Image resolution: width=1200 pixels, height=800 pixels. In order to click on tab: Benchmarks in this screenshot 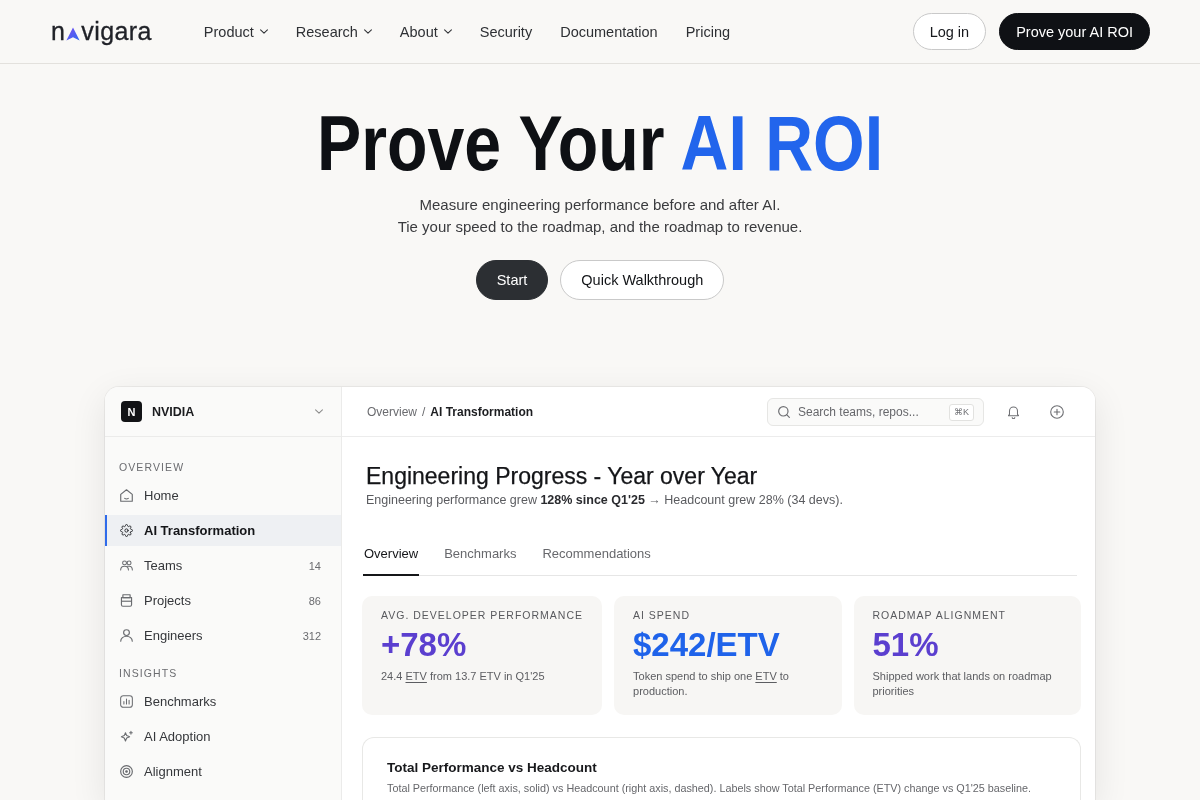, I will do `click(480, 555)`.